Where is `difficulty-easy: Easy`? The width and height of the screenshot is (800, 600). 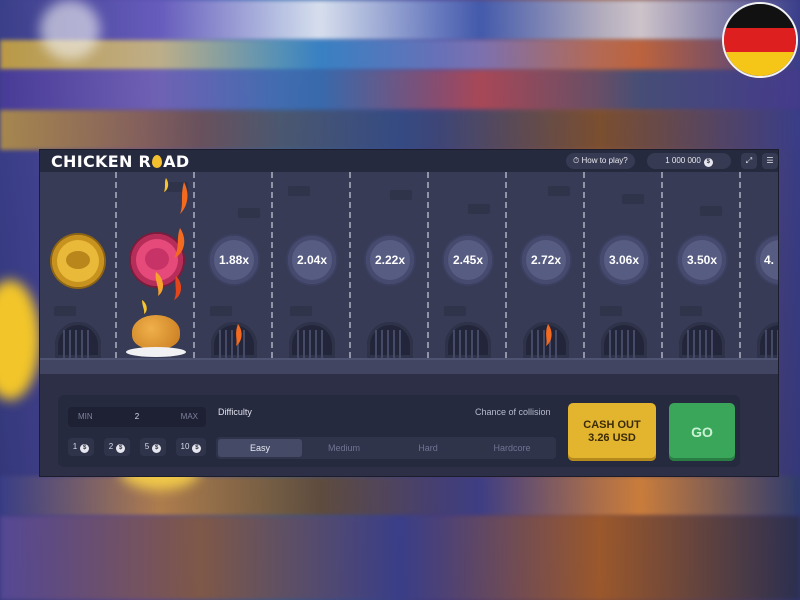
difficulty-easy: Easy is located at coordinates (260, 448).